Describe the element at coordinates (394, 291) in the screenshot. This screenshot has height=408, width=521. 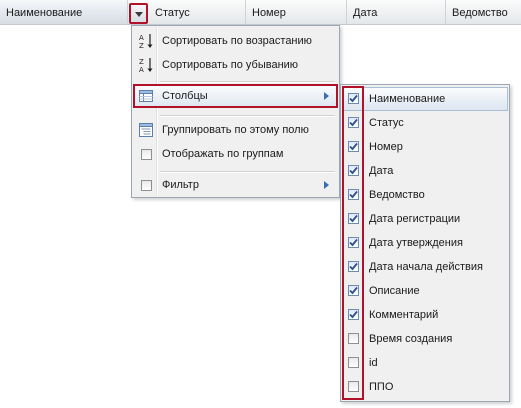
I see `column-toggle-label: Описание` at that location.